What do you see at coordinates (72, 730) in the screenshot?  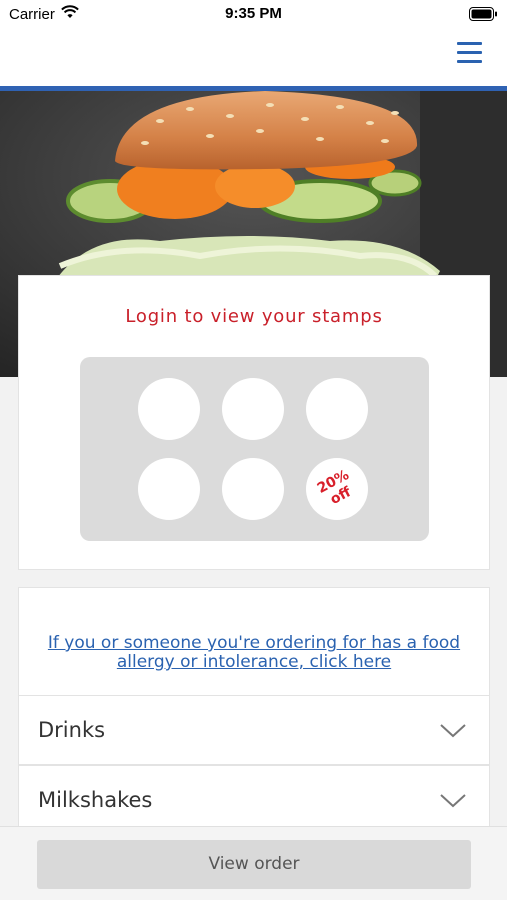 I see `category-label: Drinks` at bounding box center [72, 730].